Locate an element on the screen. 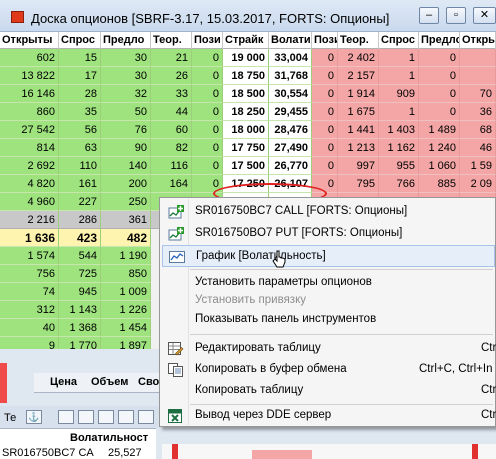 The width and height of the screenshot is (496, 459). table-cell: 1 240 is located at coordinates (439, 148).